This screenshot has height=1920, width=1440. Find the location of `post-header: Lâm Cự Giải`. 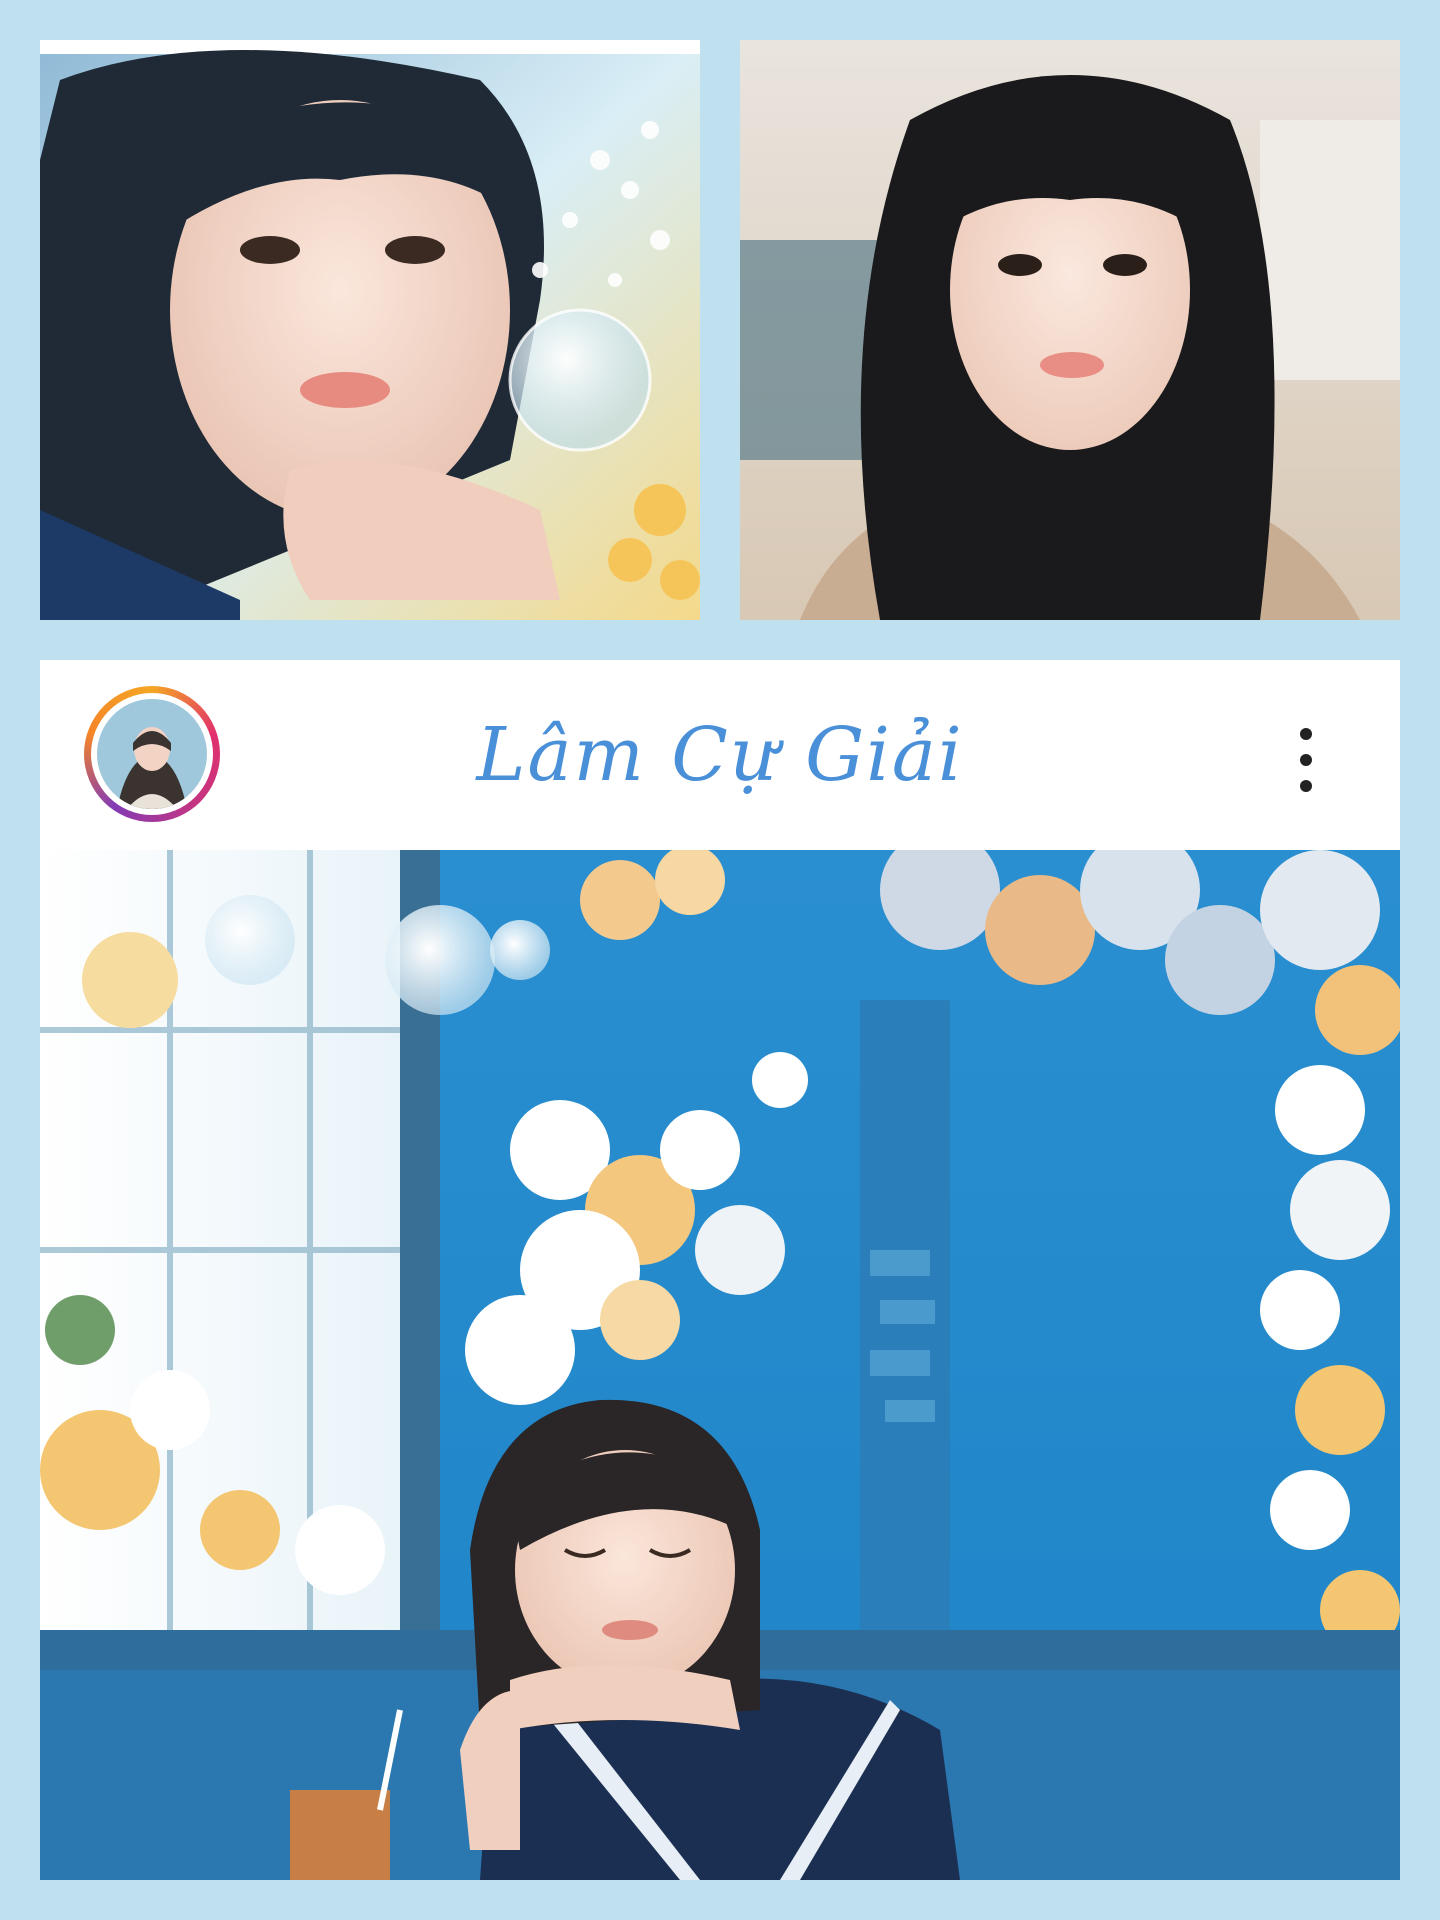

post-header: Lâm Cự Giải is located at coordinates (720, 755).